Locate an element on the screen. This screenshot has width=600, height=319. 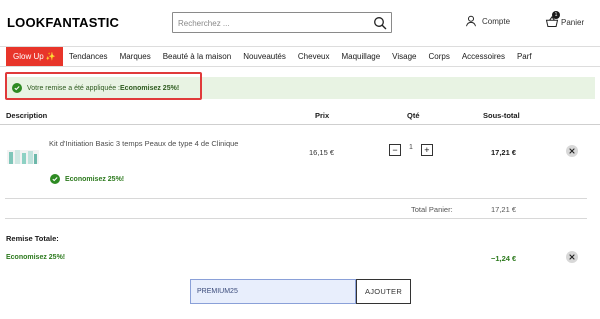
column-header-price: Prix is located at coordinates (322, 115).